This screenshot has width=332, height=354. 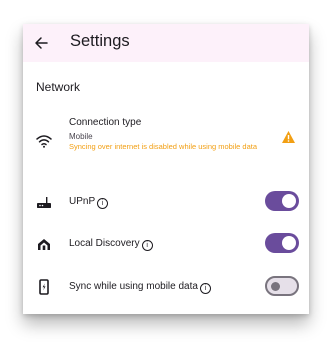 I want to click on setting-label-upnp: UPnP i, so click(x=89, y=202).